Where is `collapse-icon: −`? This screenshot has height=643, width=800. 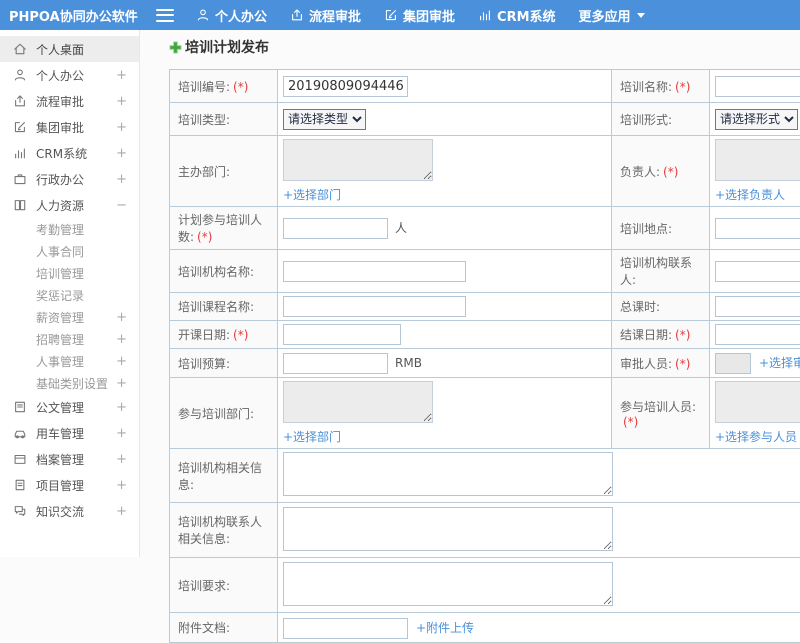
collapse-icon: − is located at coordinates (121, 205).